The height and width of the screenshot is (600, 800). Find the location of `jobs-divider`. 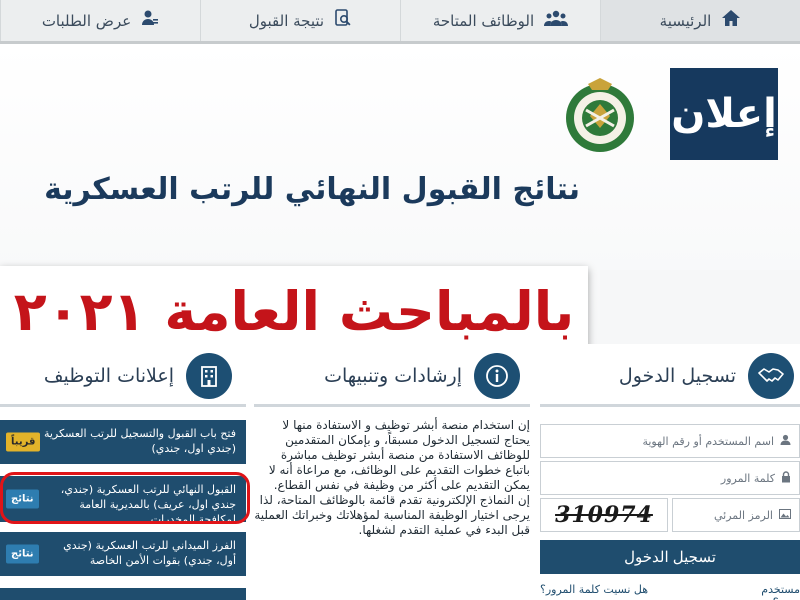

jobs-divider is located at coordinates (123, 405).